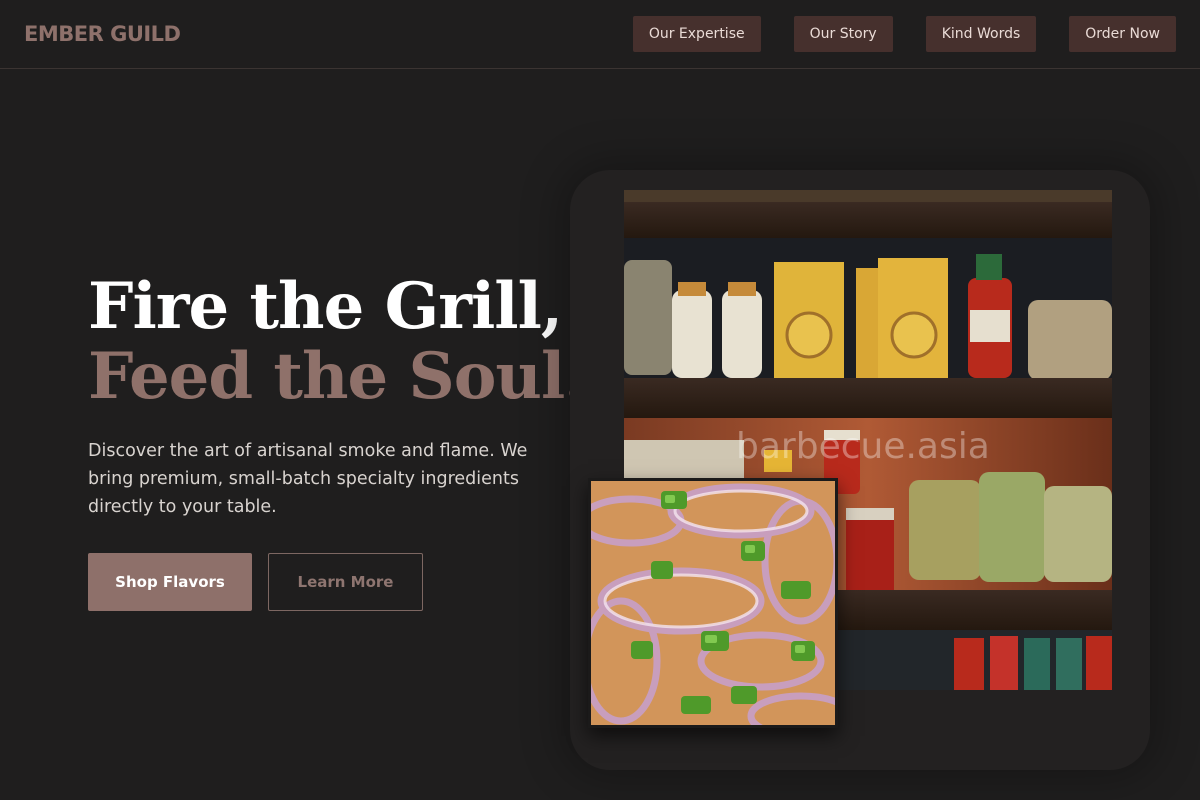 This screenshot has height=800, width=1200. What do you see at coordinates (863, 446) in the screenshot?
I see `image-watermark: barbecue.asia` at bounding box center [863, 446].